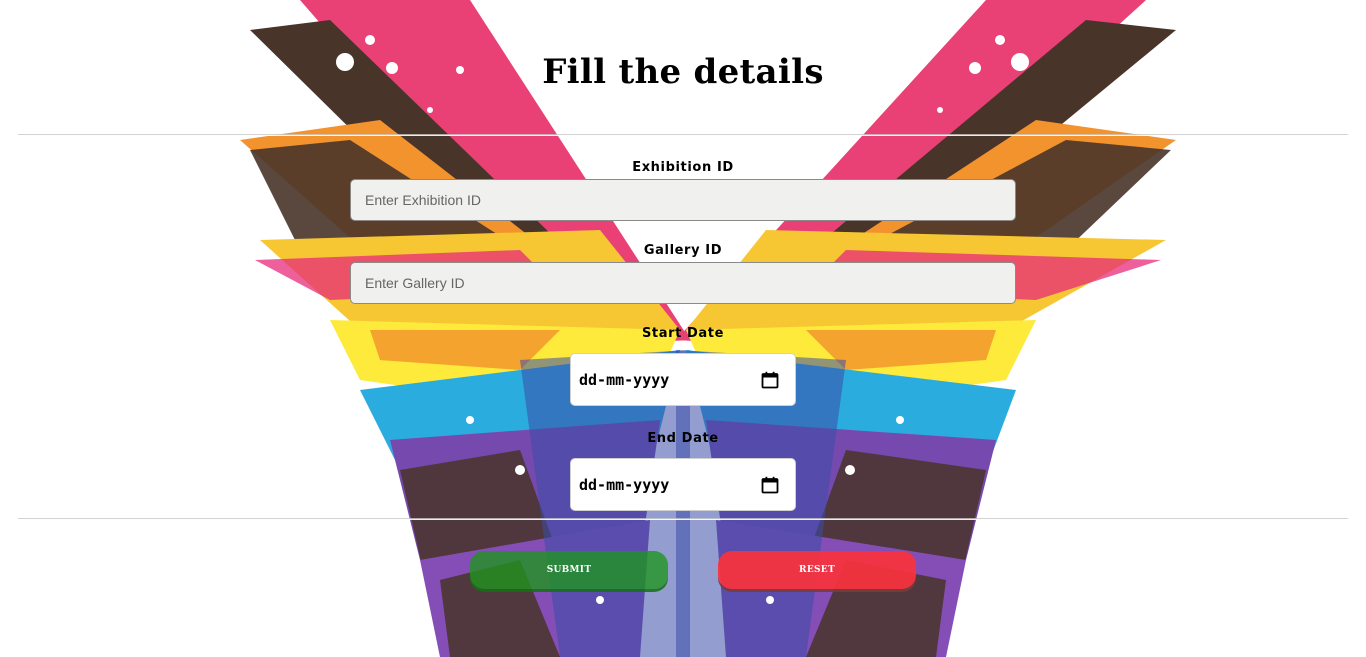 The height and width of the screenshot is (657, 1366). What do you see at coordinates (683, 134) in the screenshot?
I see `top-divider` at bounding box center [683, 134].